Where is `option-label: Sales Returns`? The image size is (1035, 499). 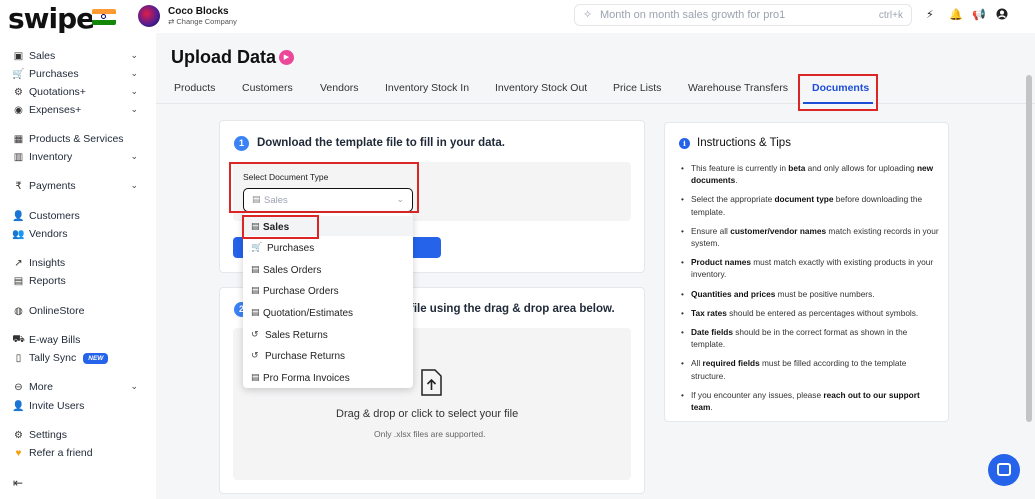 option-label: Sales Returns is located at coordinates (296, 335).